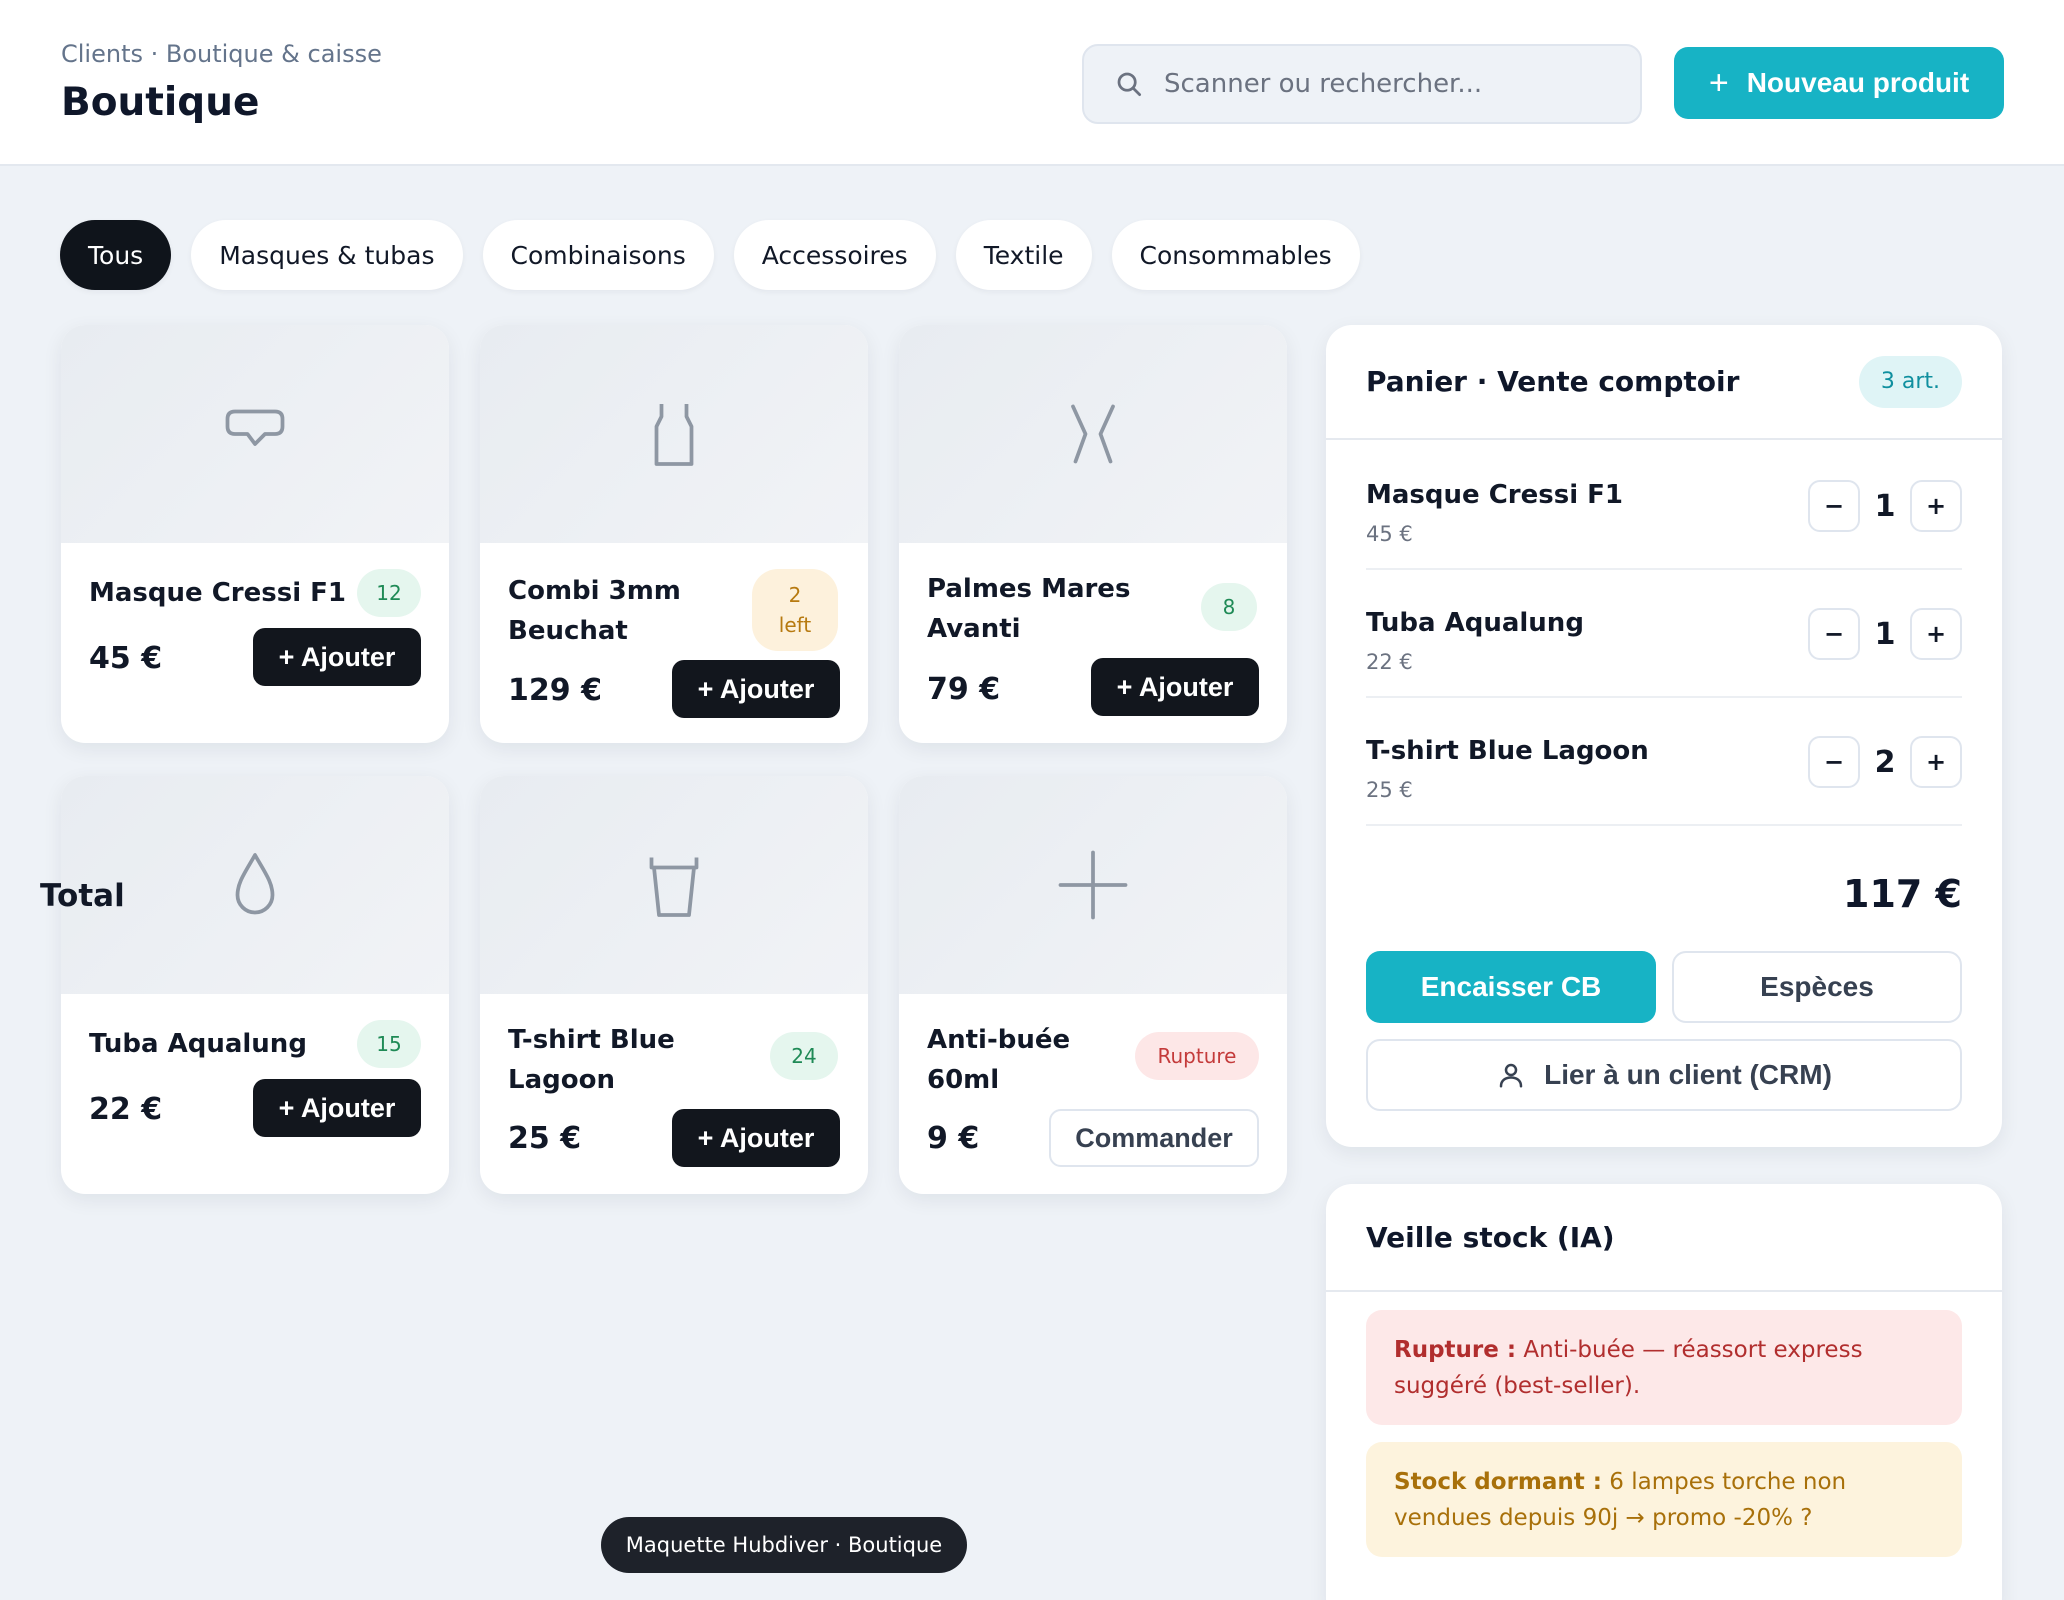 This screenshot has width=2064, height=1600. I want to click on link-client-button: Lier à un client (CRM), so click(1664, 1075).